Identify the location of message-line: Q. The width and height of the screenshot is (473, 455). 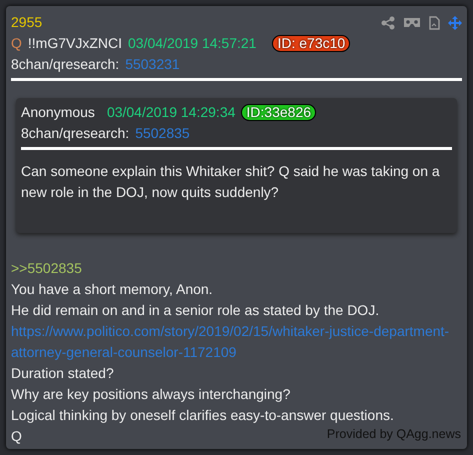
(16, 436).